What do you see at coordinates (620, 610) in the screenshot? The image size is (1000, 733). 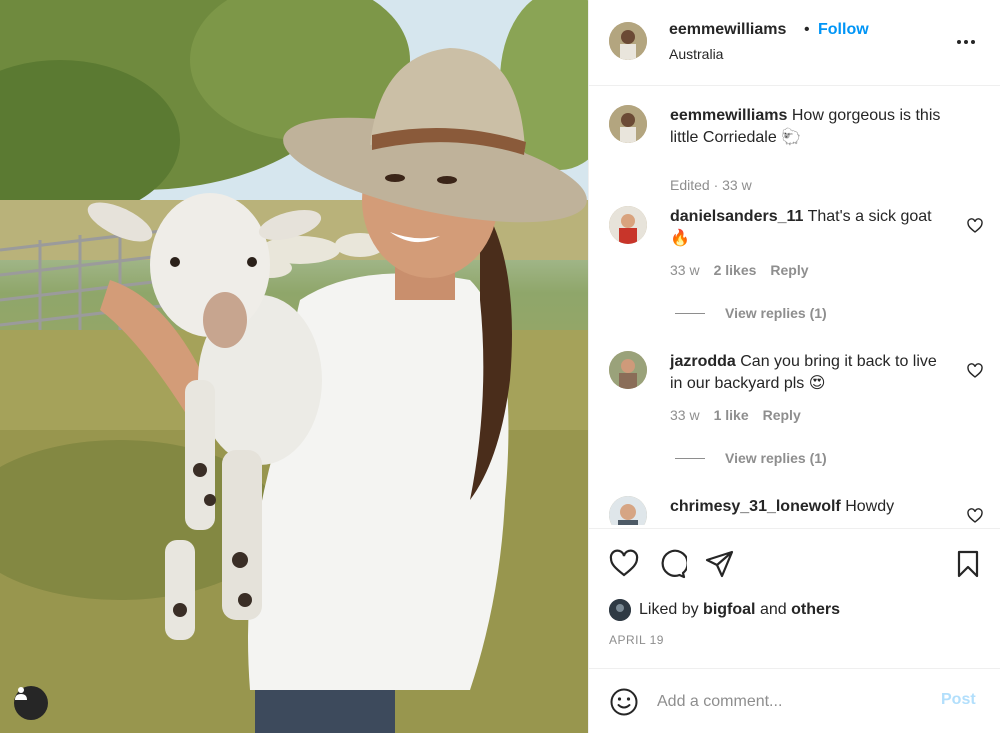 I see `liker-avatar` at bounding box center [620, 610].